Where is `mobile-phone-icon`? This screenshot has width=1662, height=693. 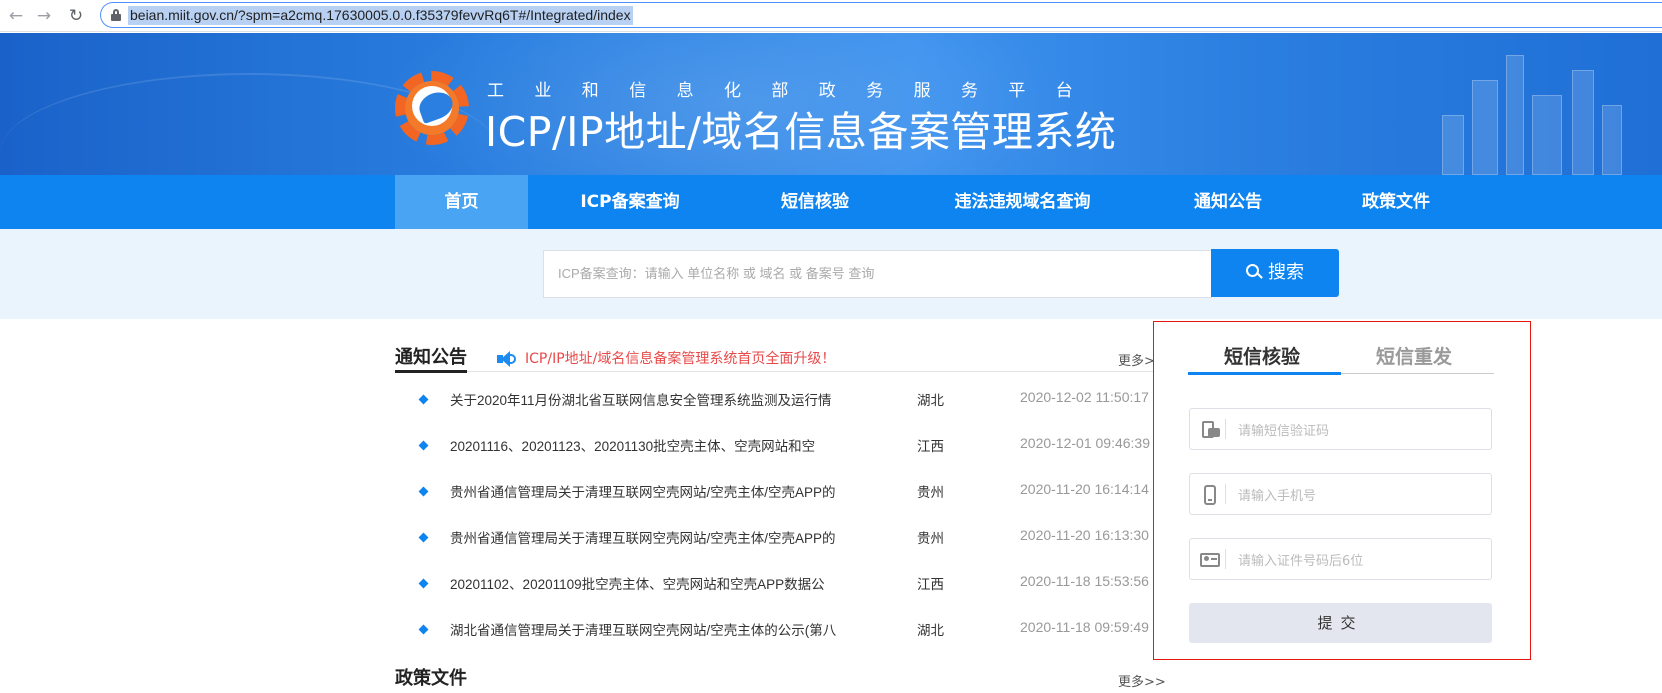 mobile-phone-icon is located at coordinates (1210, 495).